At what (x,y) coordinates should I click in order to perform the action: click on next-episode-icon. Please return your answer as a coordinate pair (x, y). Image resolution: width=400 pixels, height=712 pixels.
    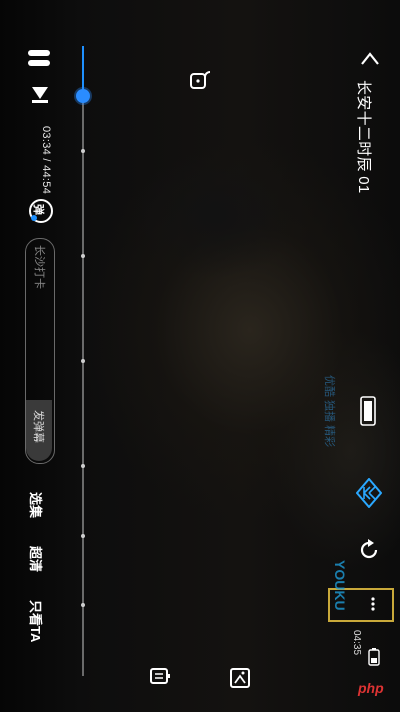
    Looking at the image, I should click on (40, 94).